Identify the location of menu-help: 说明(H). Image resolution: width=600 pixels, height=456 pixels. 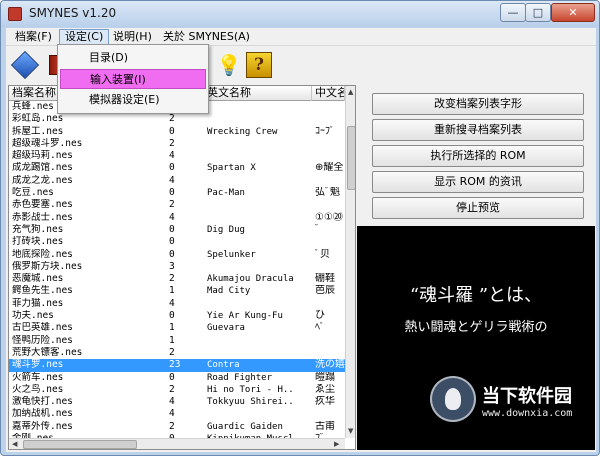
(132, 37).